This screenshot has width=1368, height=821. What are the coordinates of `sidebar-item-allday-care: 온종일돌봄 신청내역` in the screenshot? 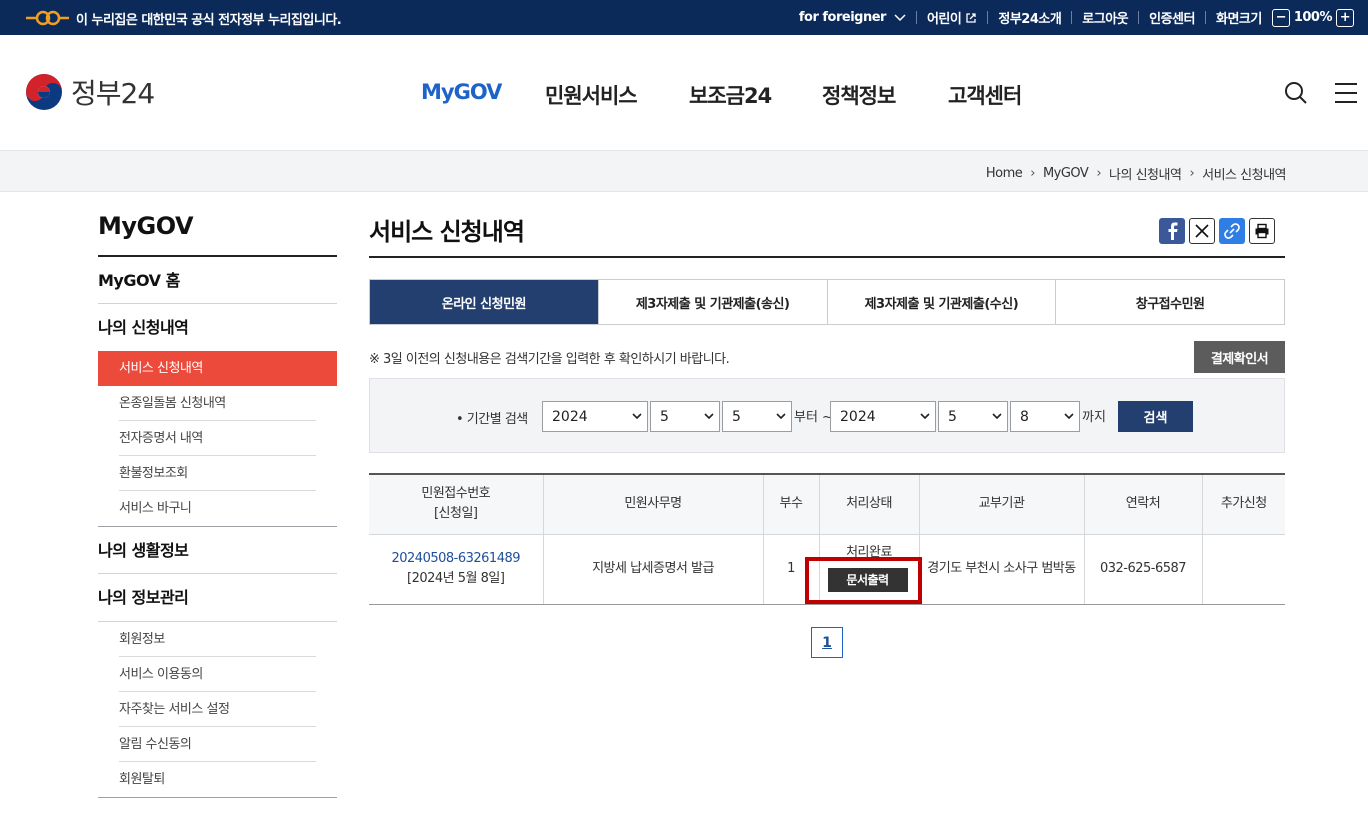 It's located at (217, 403).